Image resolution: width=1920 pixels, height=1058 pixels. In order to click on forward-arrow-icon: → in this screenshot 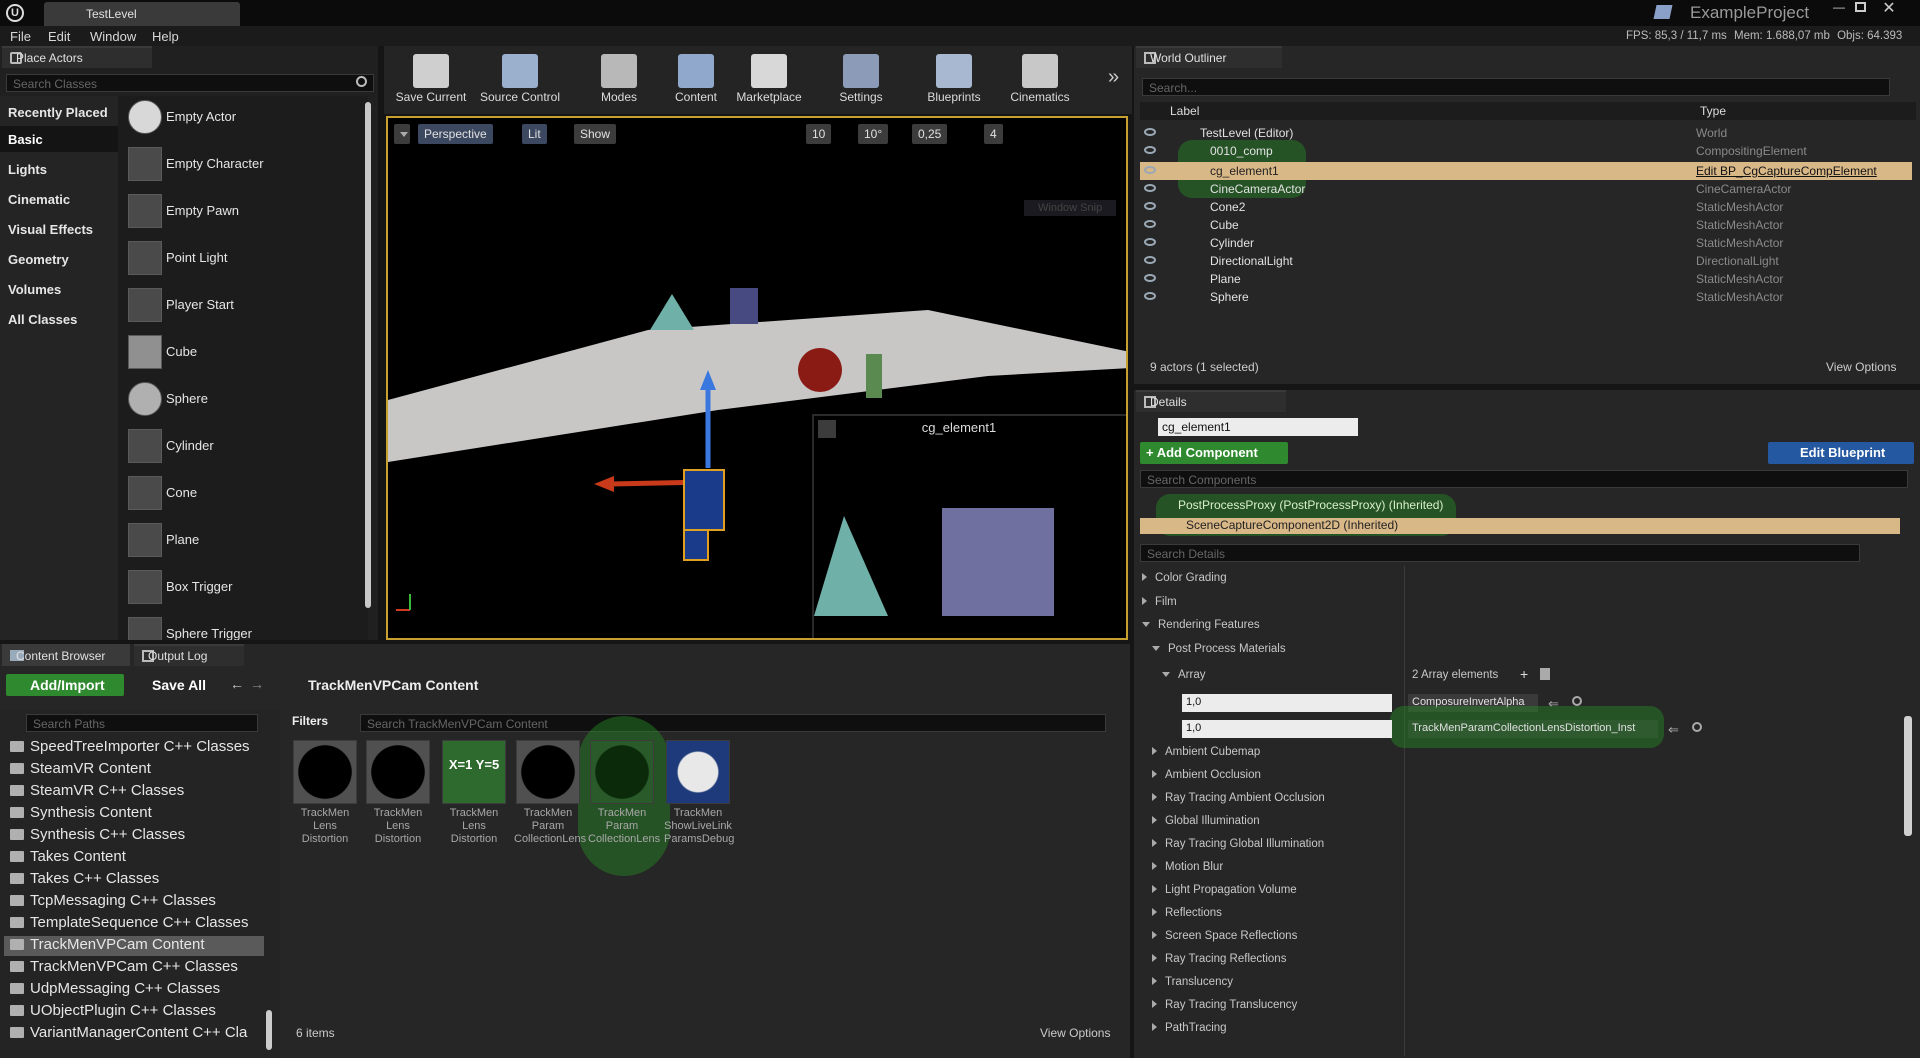, I will do `click(257, 684)`.